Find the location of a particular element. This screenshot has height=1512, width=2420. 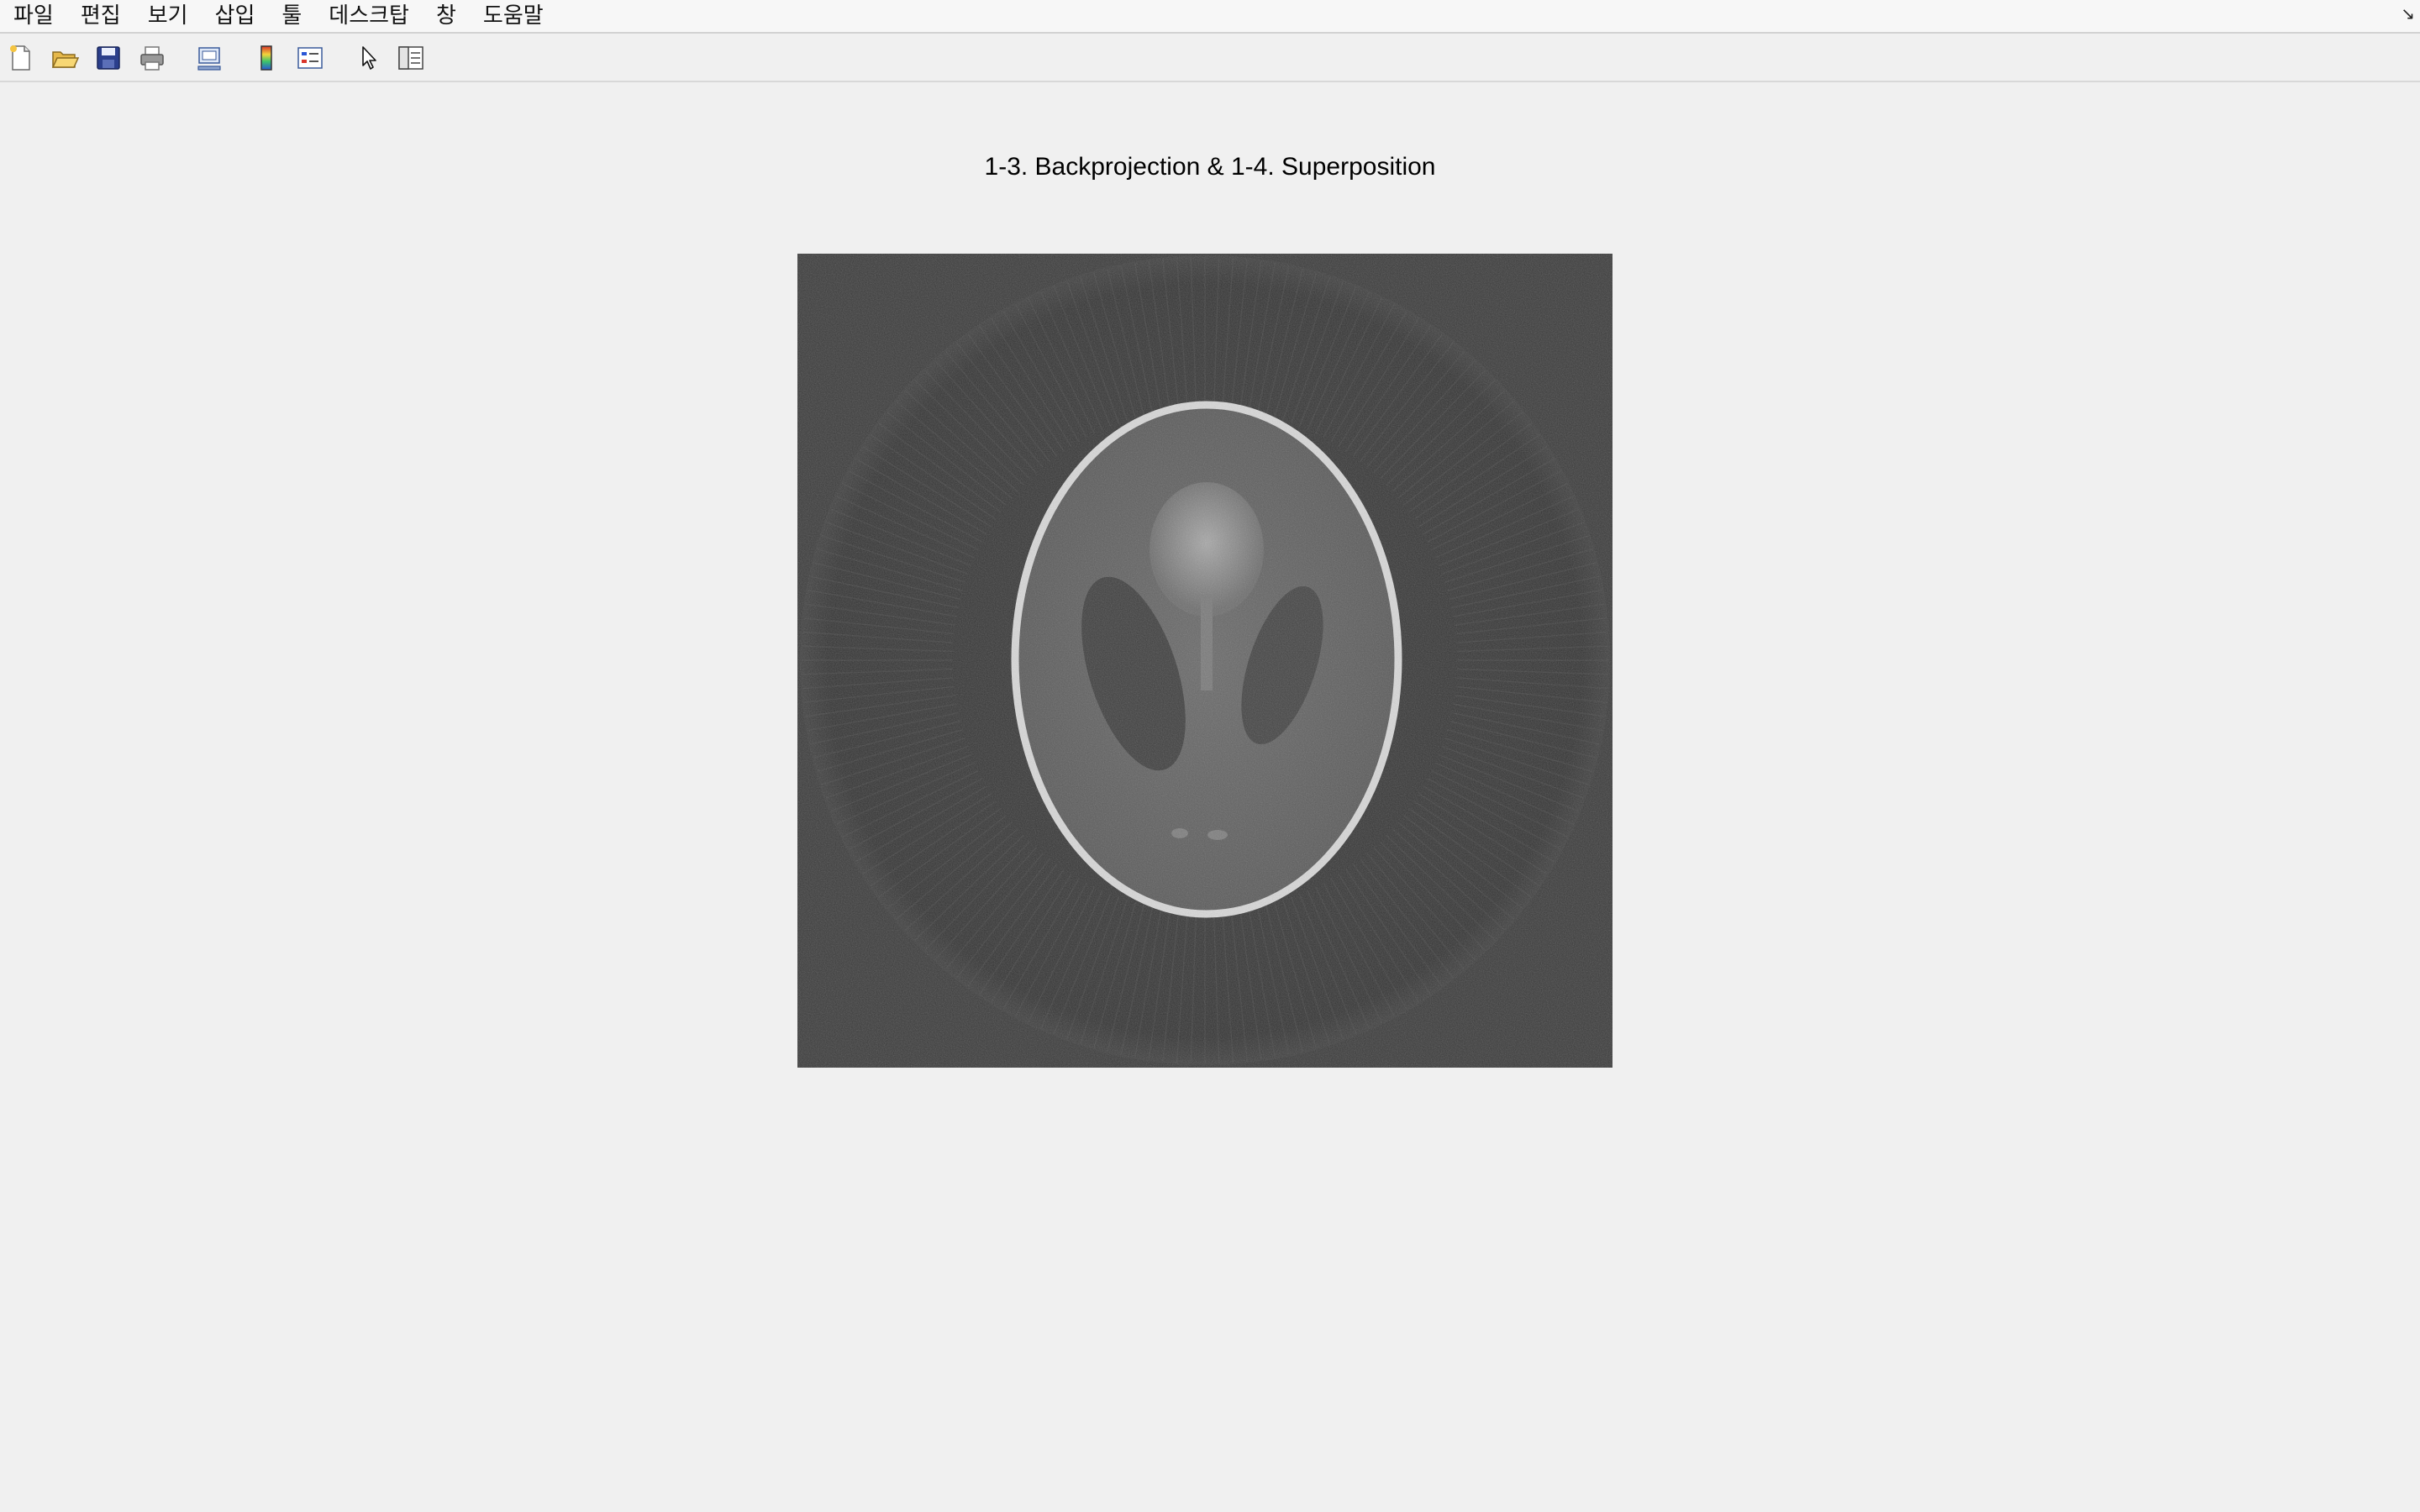

menu-file: 파일 is located at coordinates (34, 16).